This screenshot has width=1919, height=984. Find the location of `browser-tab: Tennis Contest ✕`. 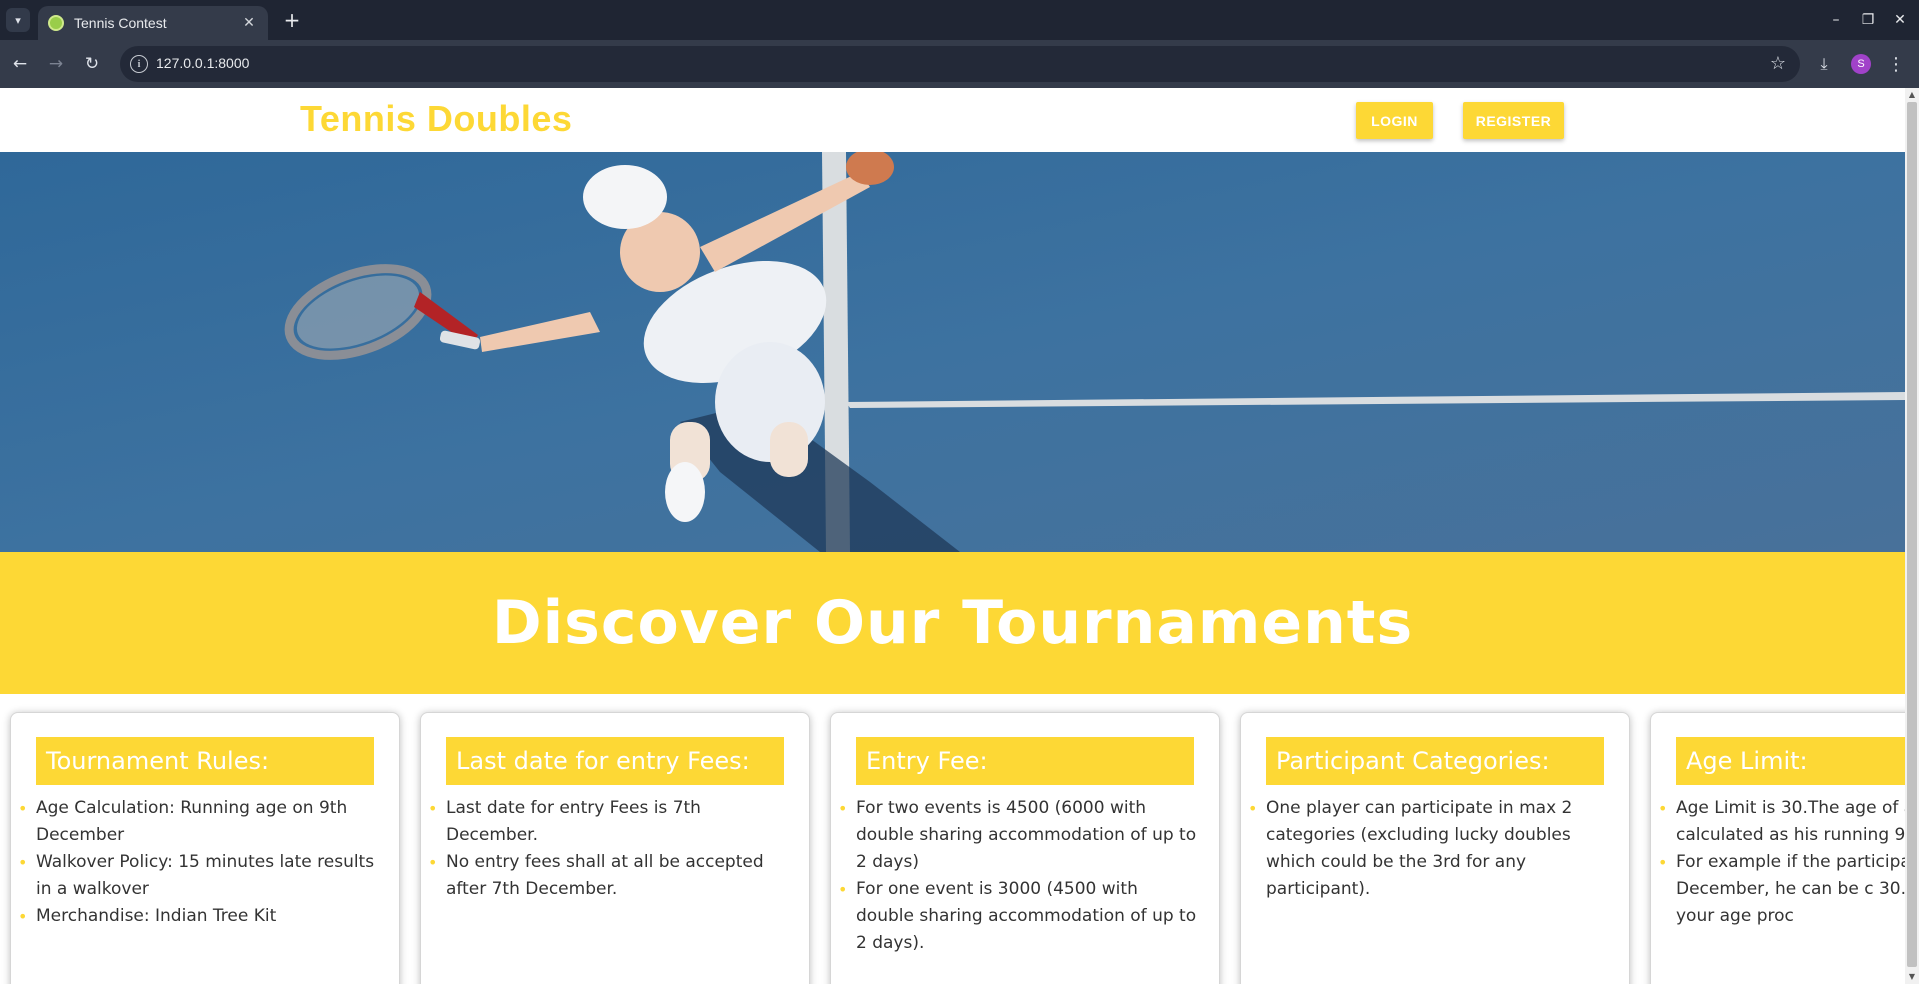

browser-tab: Tennis Contest ✕ is located at coordinates (153, 23).